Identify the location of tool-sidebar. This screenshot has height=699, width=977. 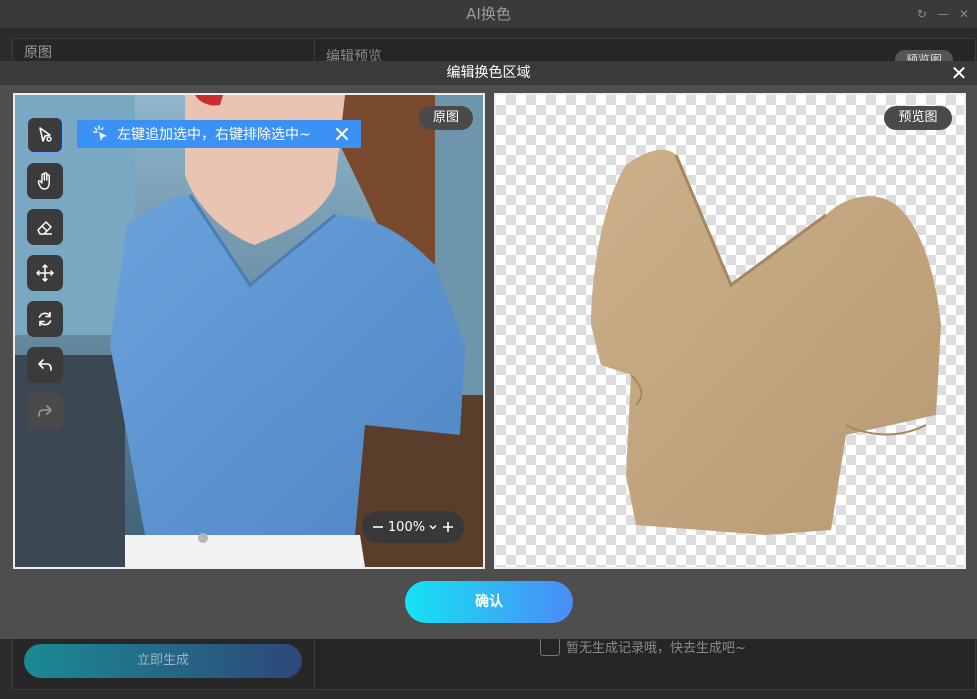
(45, 273).